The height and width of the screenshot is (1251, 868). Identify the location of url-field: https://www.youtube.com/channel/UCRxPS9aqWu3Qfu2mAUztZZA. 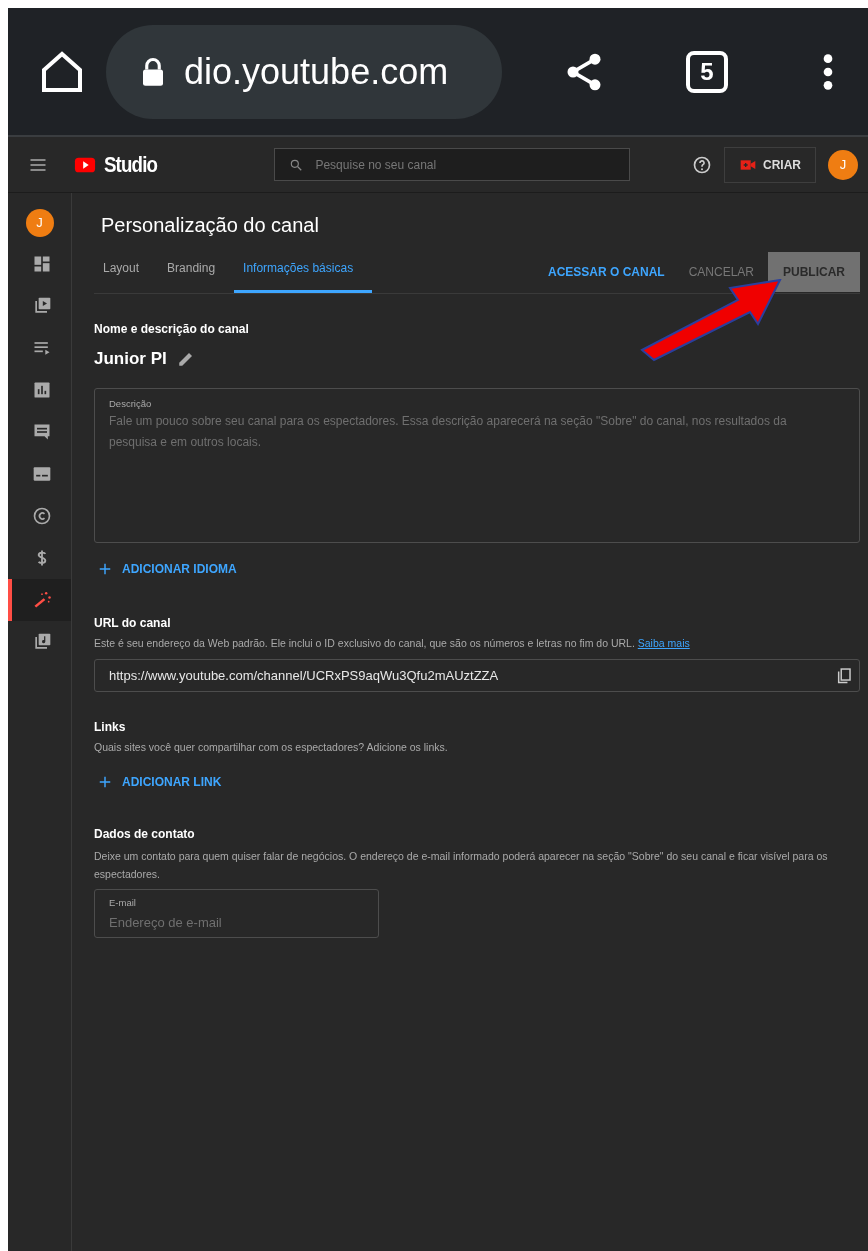
(477, 676).